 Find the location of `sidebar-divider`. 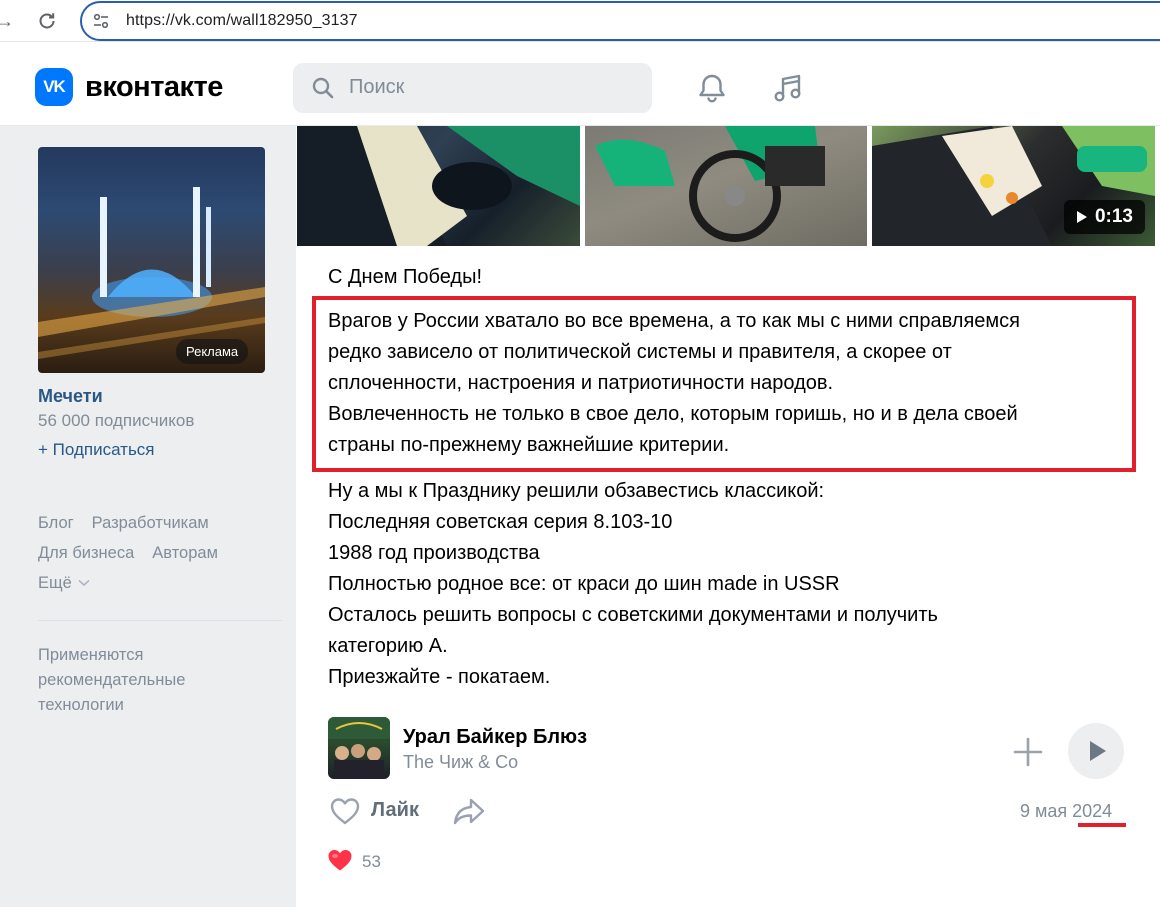

sidebar-divider is located at coordinates (160, 620).